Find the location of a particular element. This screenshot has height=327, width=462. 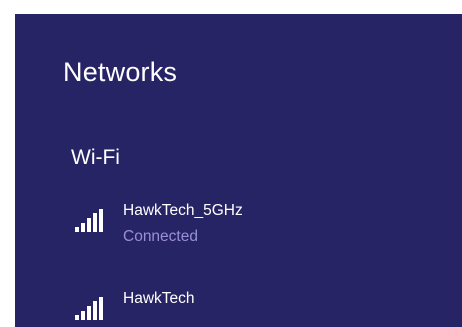

network-item-hawktech: HawkTech is located at coordinates (255, 307).